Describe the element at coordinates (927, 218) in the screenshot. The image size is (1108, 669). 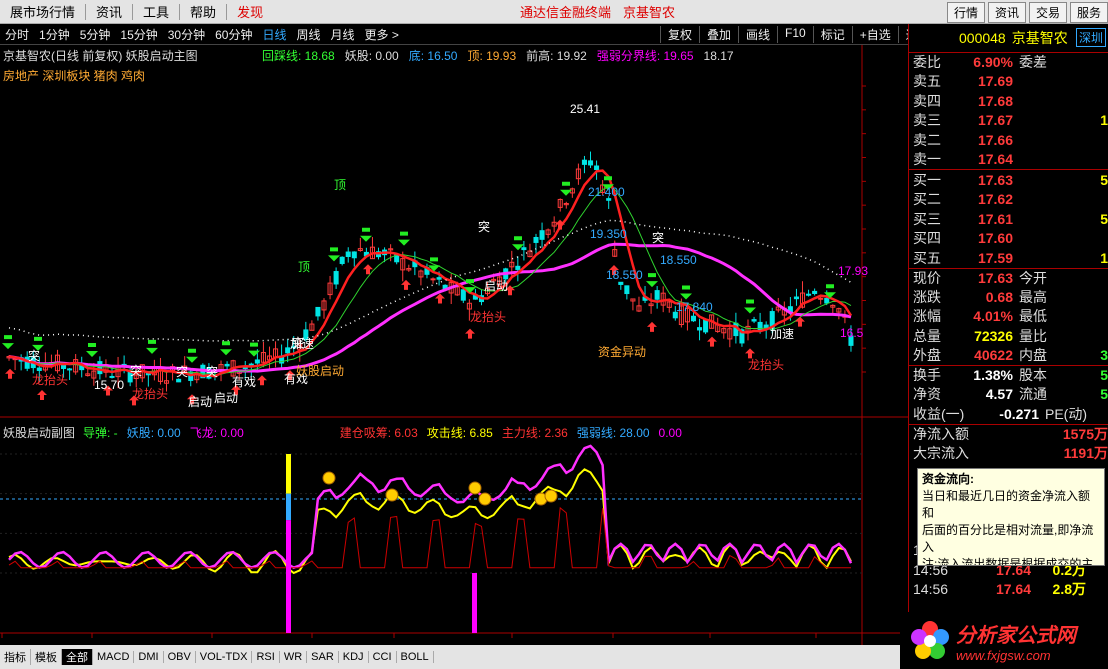
I see `level-label: 买三` at that location.